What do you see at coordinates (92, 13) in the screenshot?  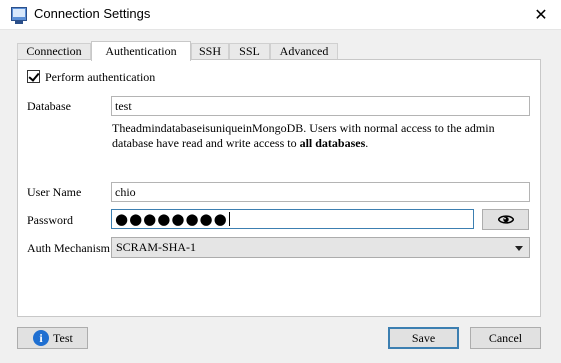 I see `window-title: Connection Settings` at bounding box center [92, 13].